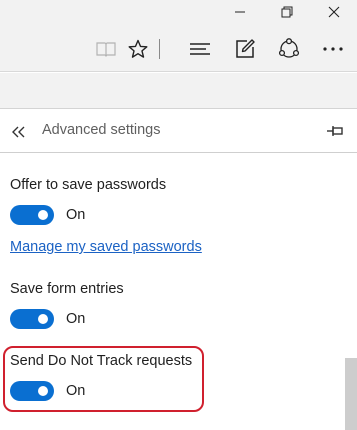 This screenshot has height=430, width=357. Describe the element at coordinates (67, 289) in the screenshot. I see `save-form-entries-label: Save form entries` at that location.